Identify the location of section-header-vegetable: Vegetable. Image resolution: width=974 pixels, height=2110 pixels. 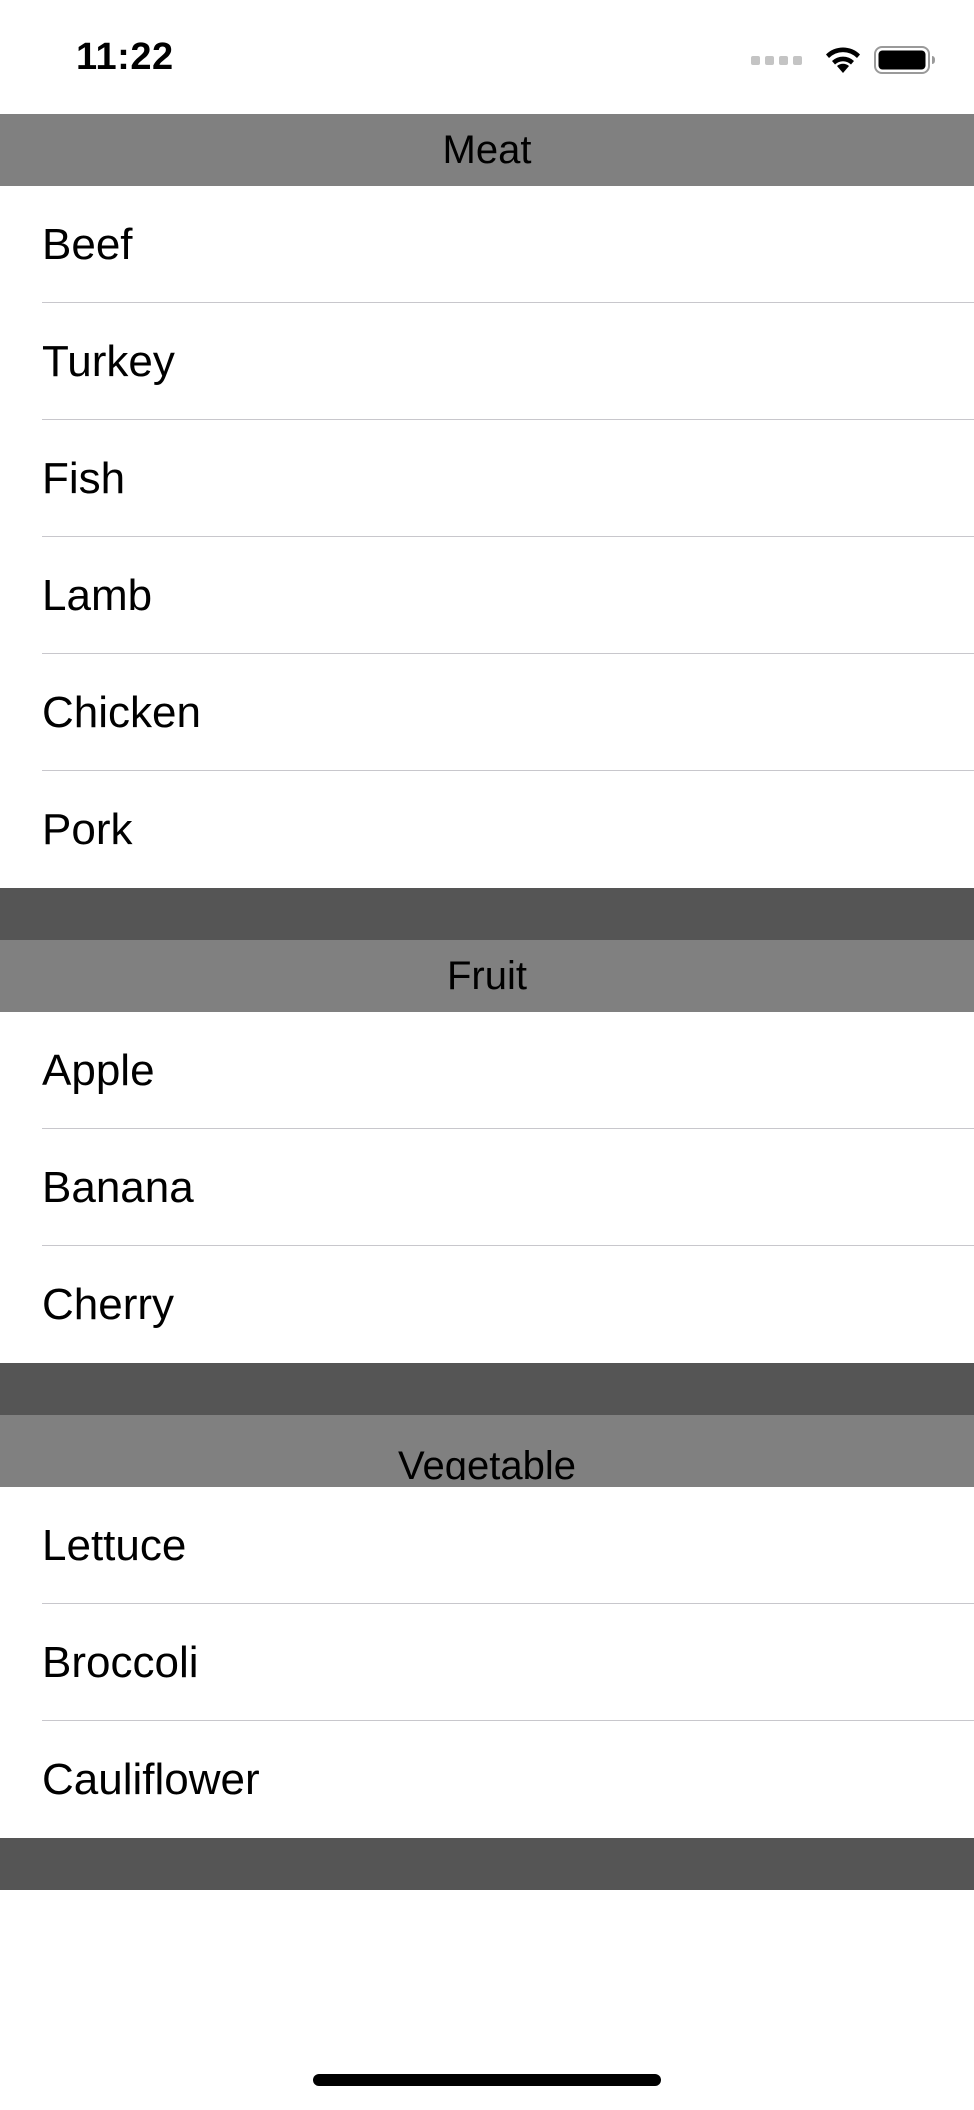
(487, 1451).